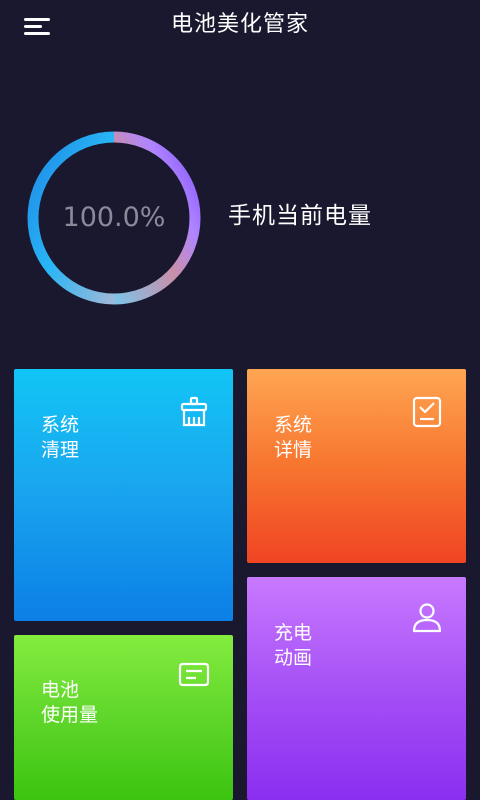 This screenshot has width=480, height=800. What do you see at coordinates (293, 450) in the screenshot?
I see `system-detail-label-line2: 详情` at bounding box center [293, 450].